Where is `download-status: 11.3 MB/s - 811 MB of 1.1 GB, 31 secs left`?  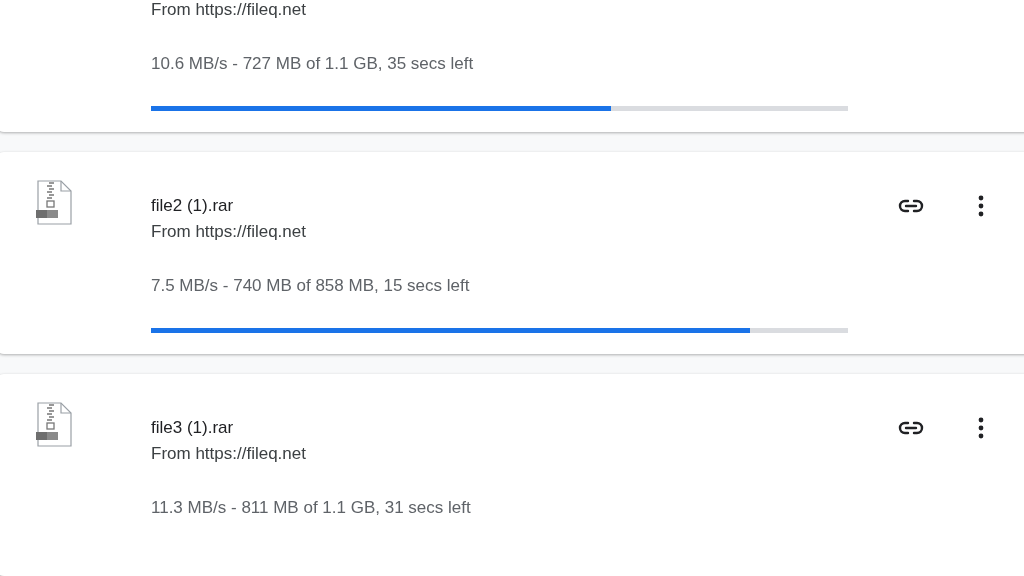 download-status: 11.3 MB/s - 811 MB of 1.1 GB, 31 secs left is located at coordinates (311, 508).